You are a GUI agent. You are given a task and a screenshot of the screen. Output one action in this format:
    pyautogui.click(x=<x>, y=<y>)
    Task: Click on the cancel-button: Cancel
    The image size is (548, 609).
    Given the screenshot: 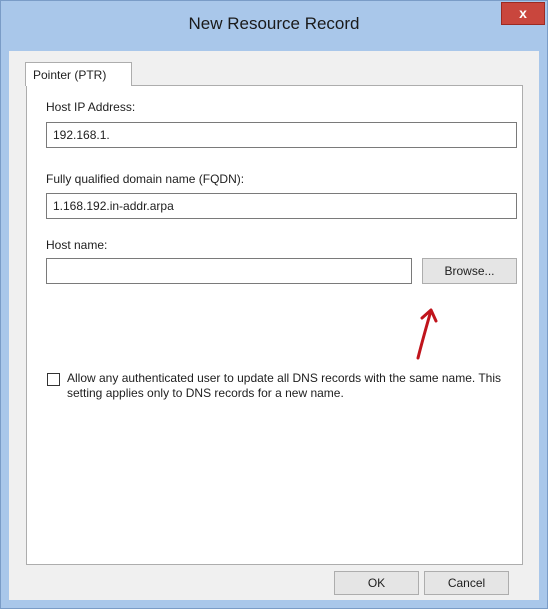 What is the action you would take?
    pyautogui.click(x=466, y=583)
    